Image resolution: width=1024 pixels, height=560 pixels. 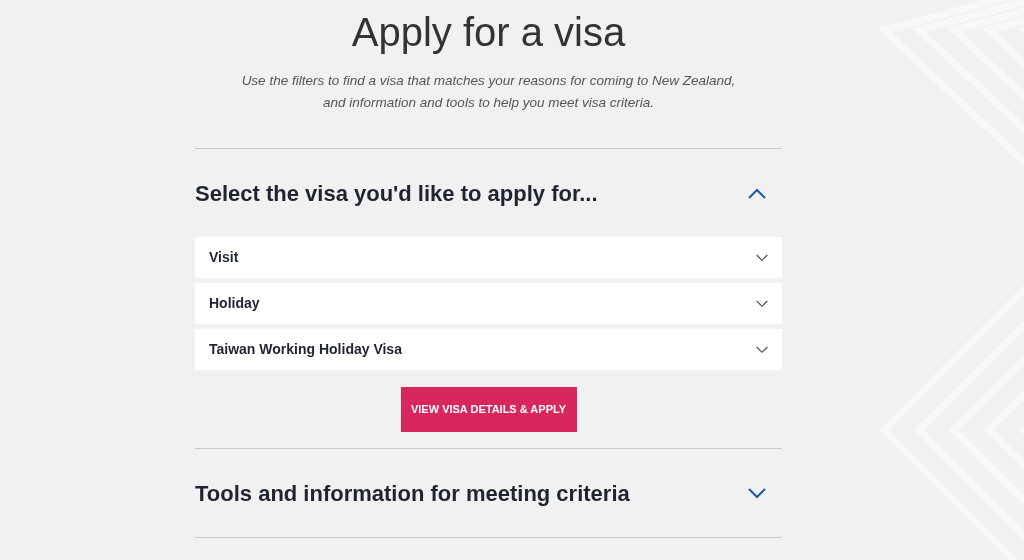 What do you see at coordinates (488, 92) in the screenshot?
I see `intro-text: Use the filters to find a visa that matches your reasons for coming to New Zealand, and information and tools to help you meet visa criteria.` at bounding box center [488, 92].